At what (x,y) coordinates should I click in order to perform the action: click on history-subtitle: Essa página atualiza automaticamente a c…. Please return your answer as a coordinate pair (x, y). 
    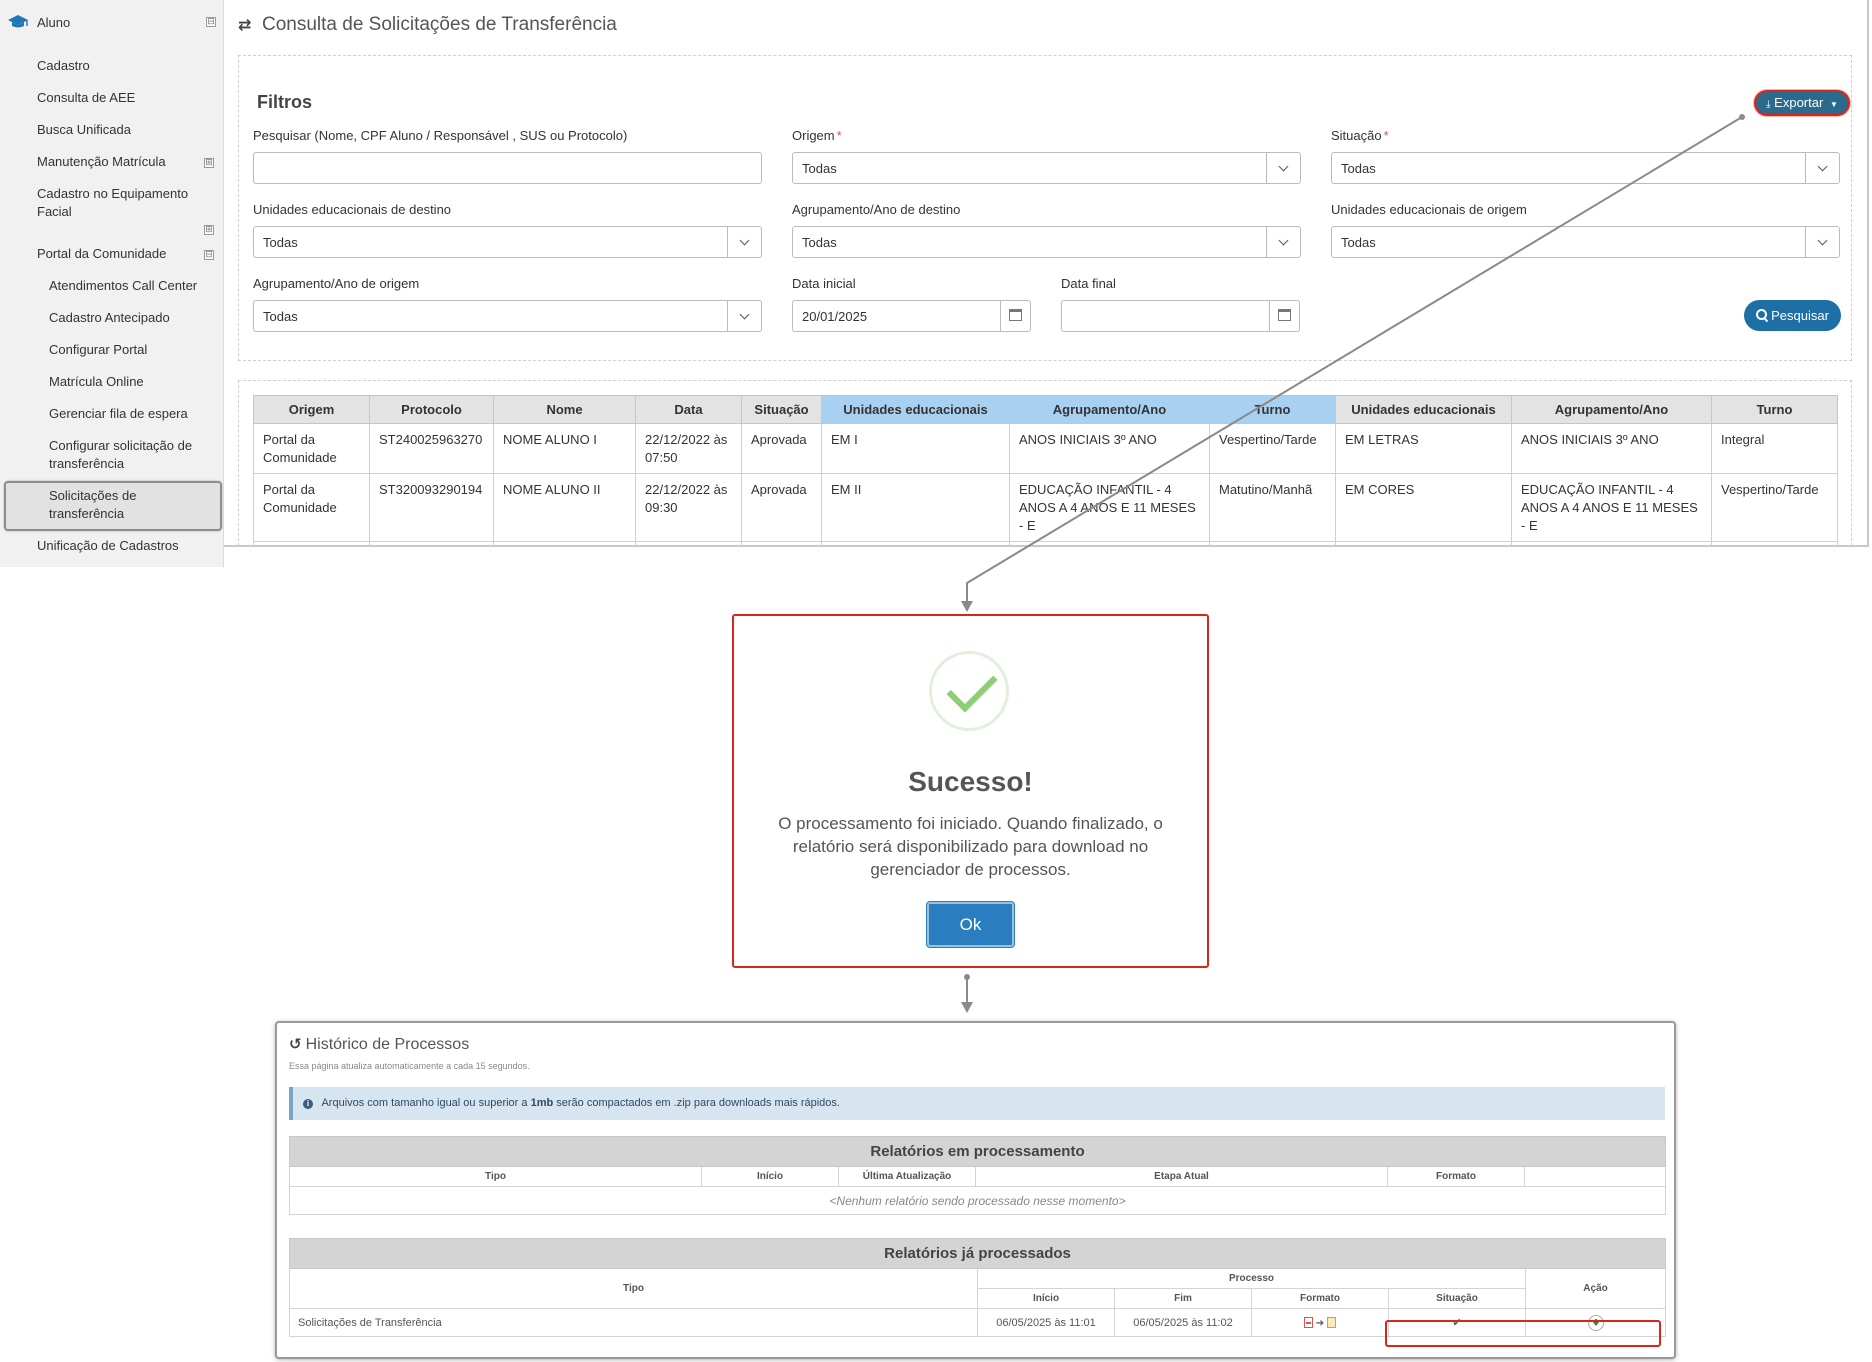
    Looking at the image, I should click on (409, 1066).